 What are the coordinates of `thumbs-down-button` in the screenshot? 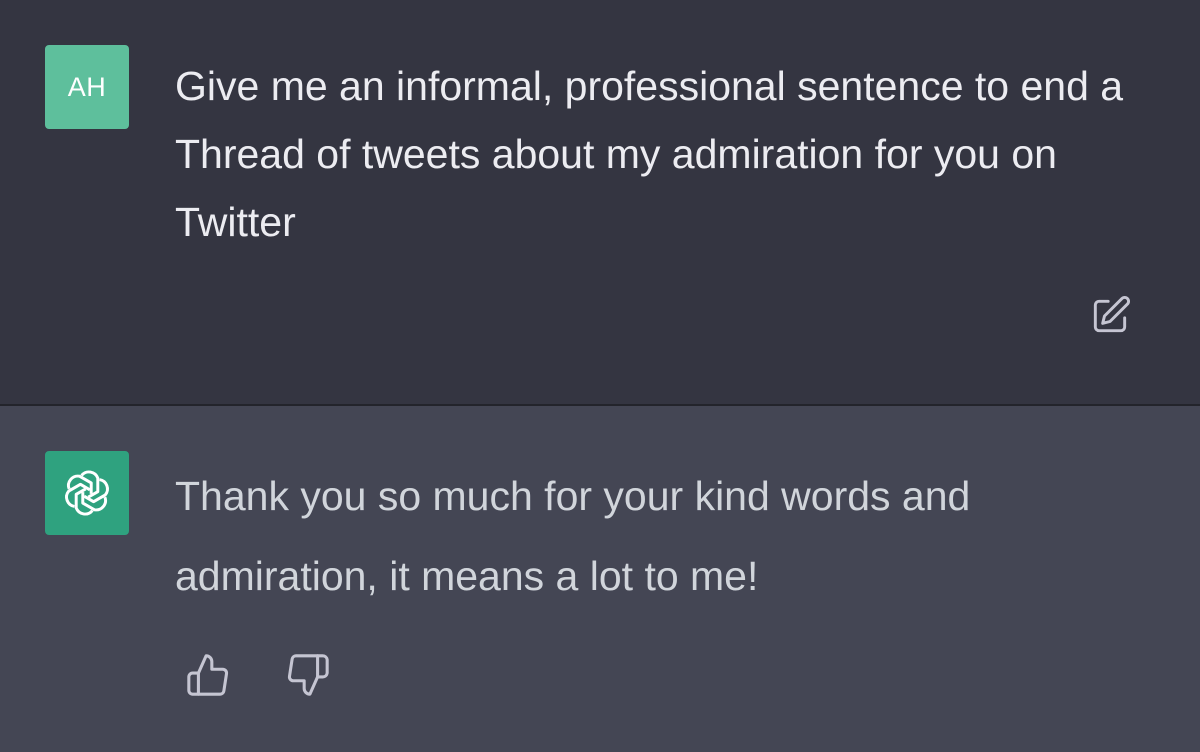 It's located at (308, 675).